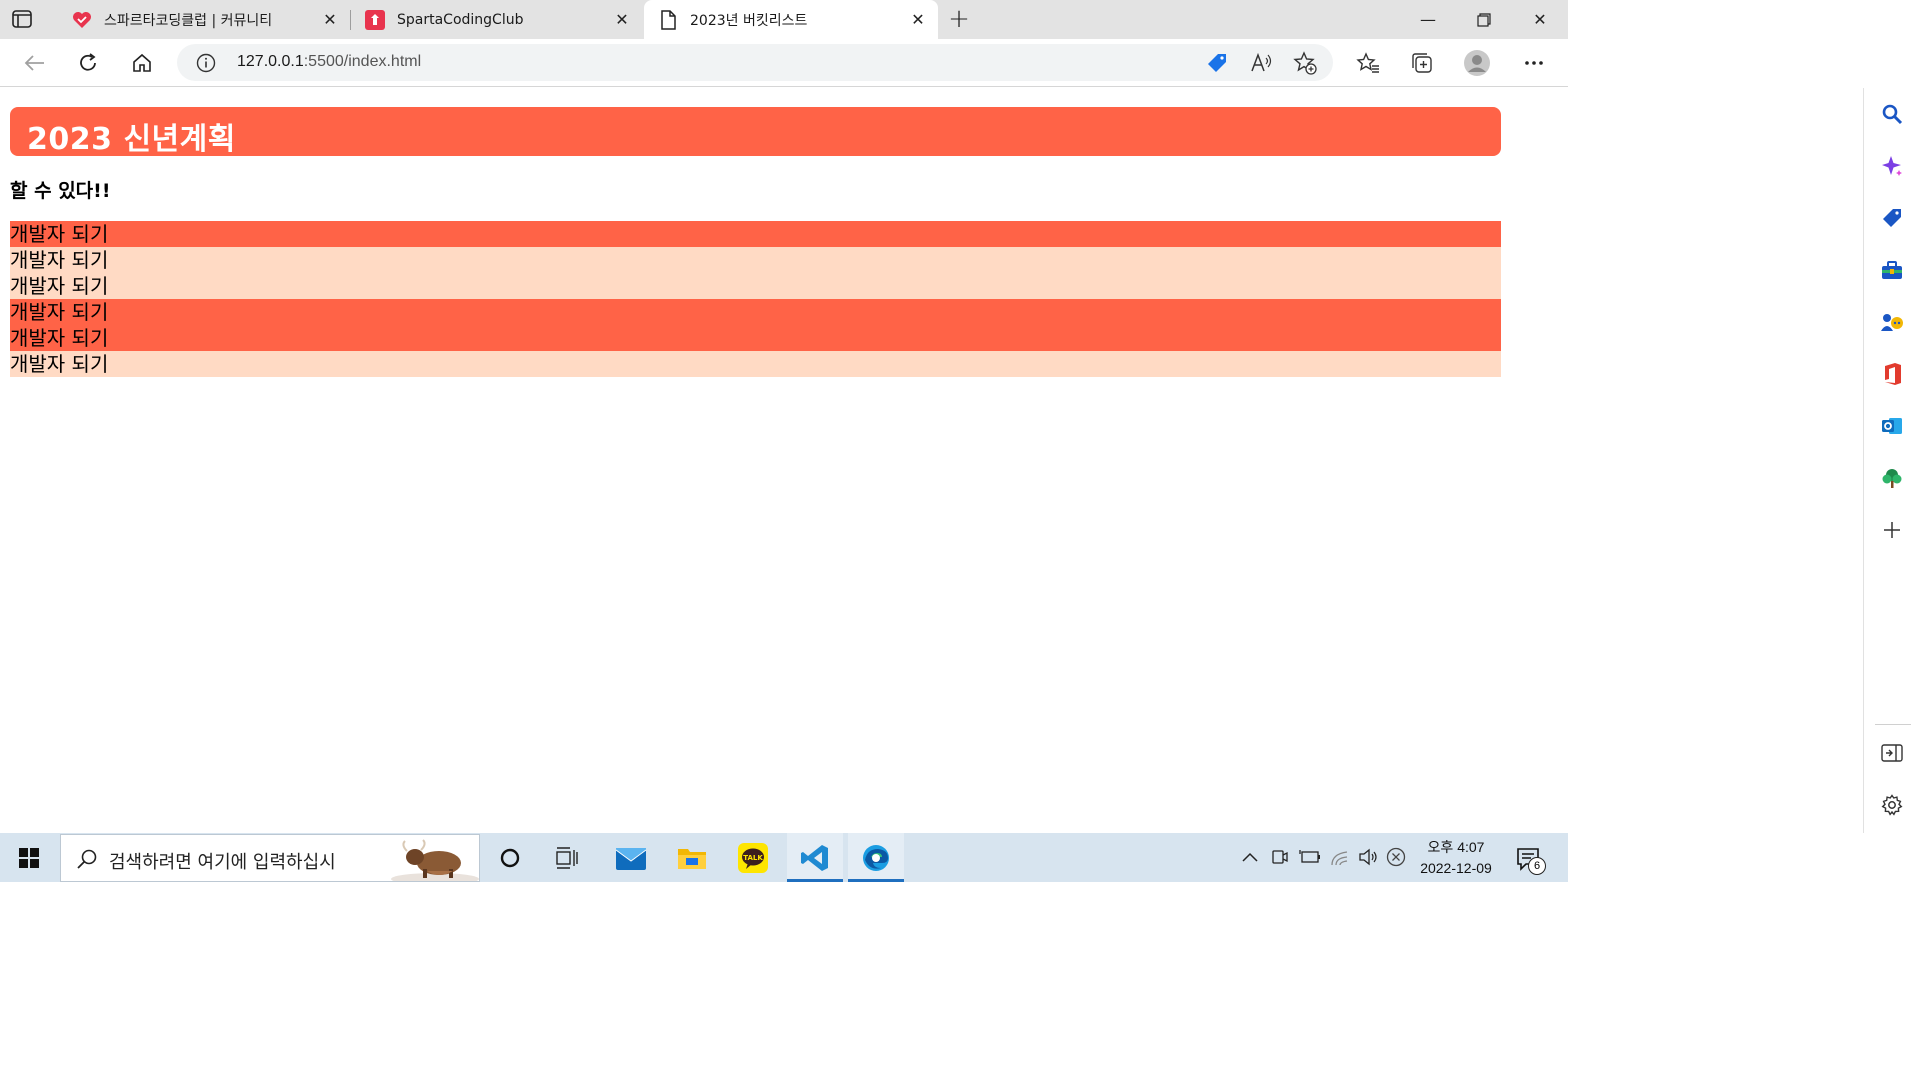 The width and height of the screenshot is (1920, 1080). Describe the element at coordinates (22, 19) in the screenshot. I see `tab-actions-icon` at that location.